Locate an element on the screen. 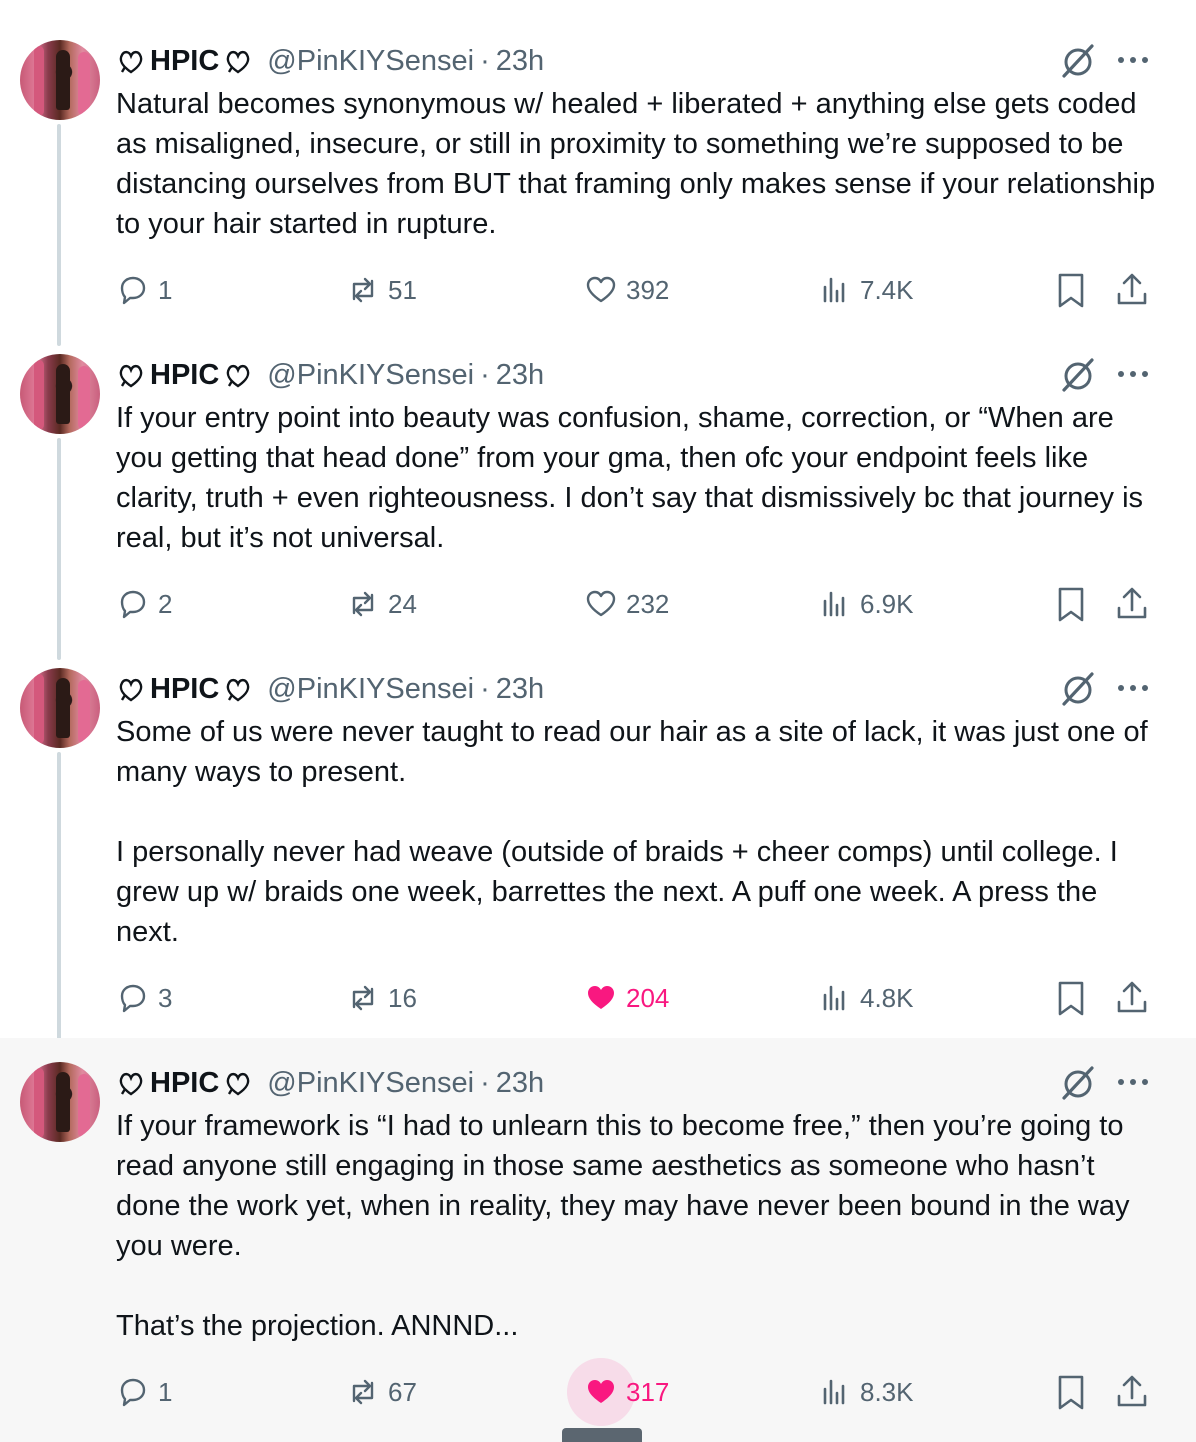  view-count: 8.3K is located at coordinates (887, 1391).